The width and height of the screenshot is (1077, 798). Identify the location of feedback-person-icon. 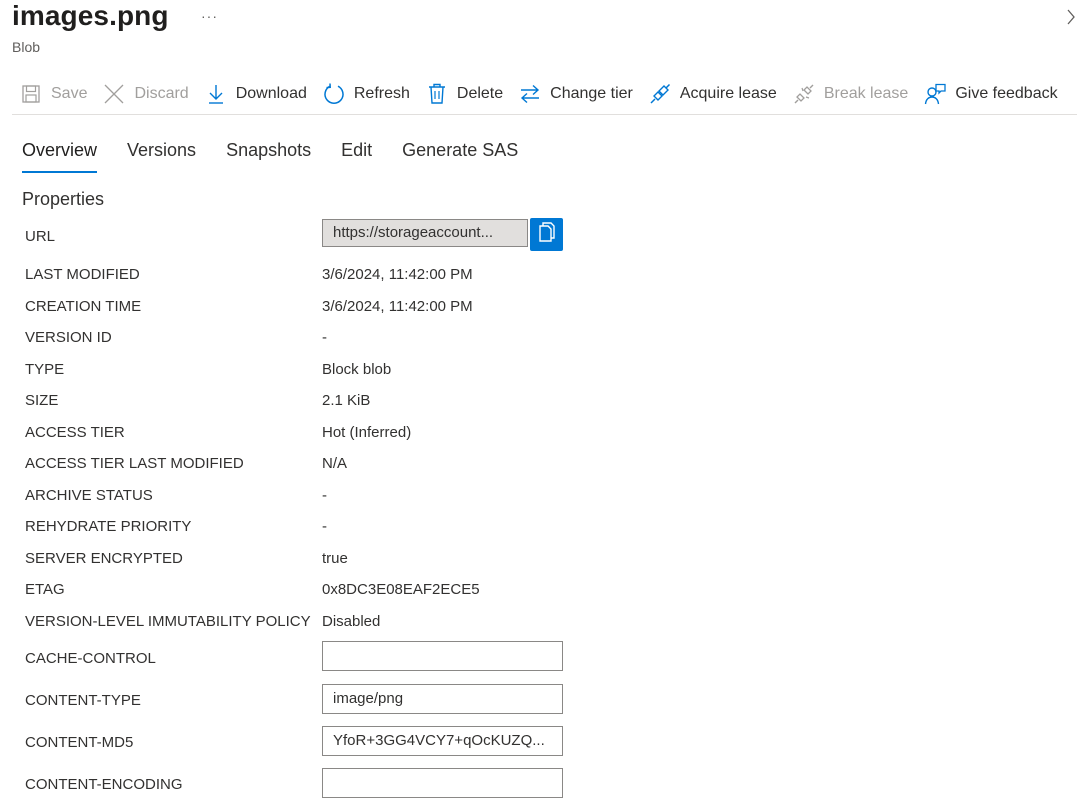
(935, 94).